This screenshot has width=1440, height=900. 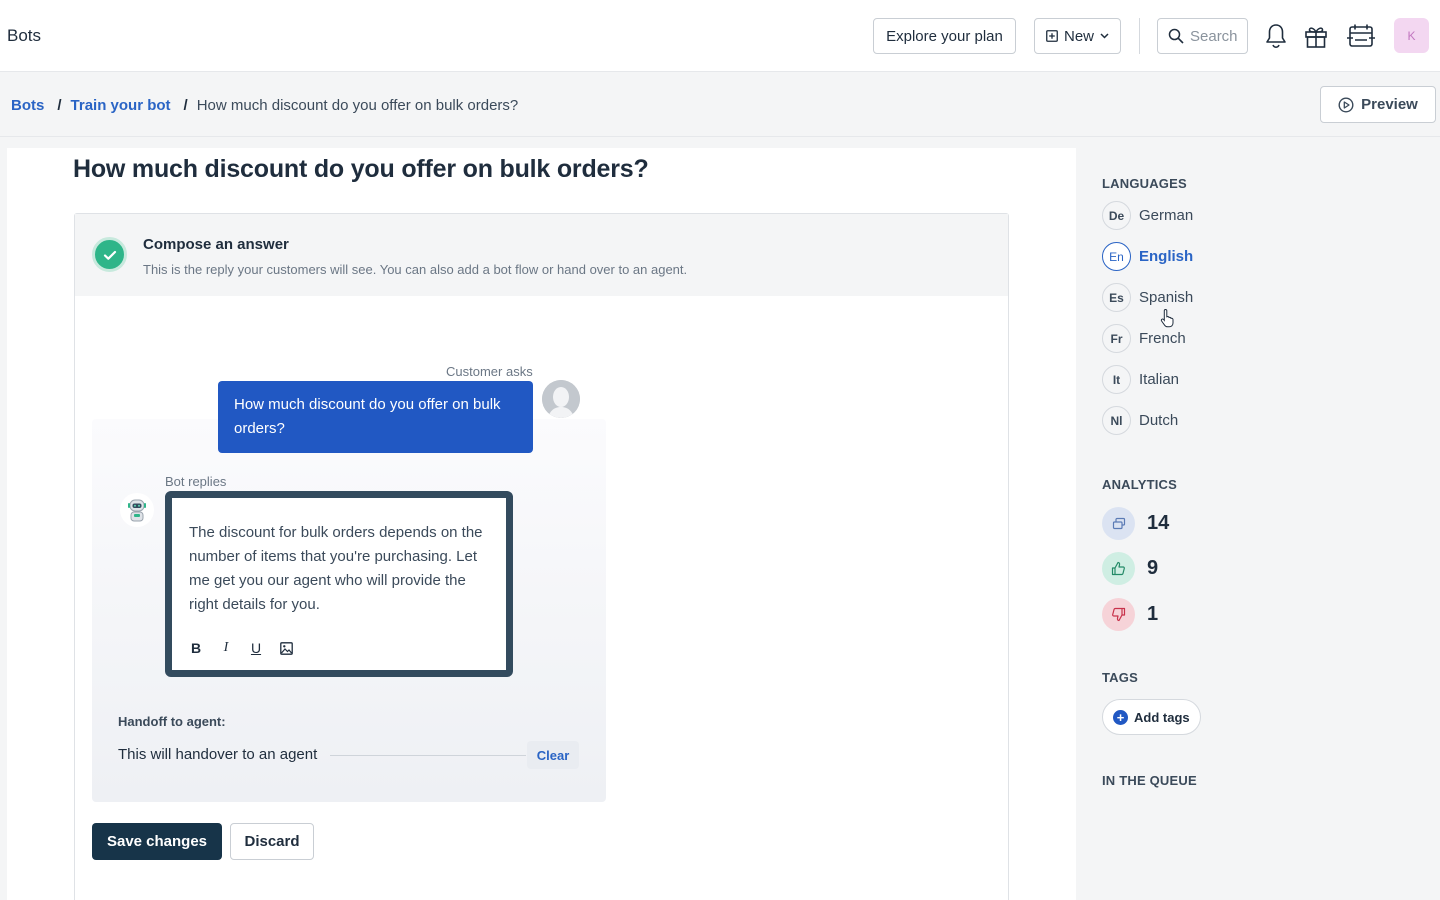 I want to click on search-icon, so click(x=1176, y=36).